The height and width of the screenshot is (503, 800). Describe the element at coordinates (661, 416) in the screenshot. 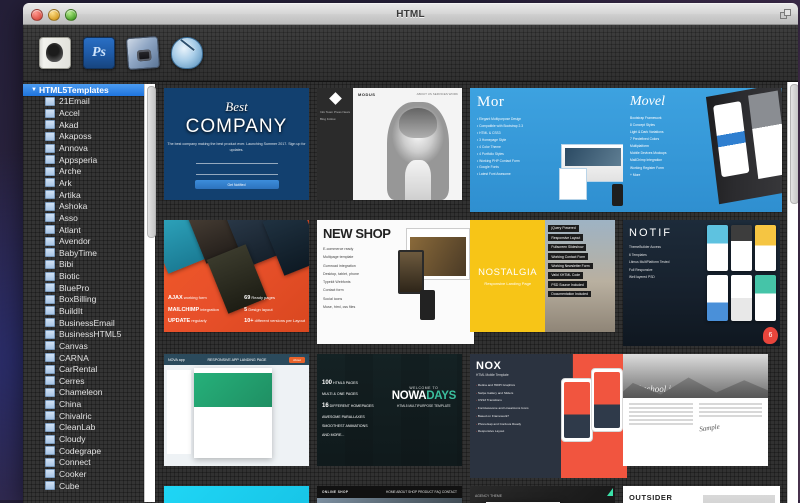

I see `text-column` at that location.